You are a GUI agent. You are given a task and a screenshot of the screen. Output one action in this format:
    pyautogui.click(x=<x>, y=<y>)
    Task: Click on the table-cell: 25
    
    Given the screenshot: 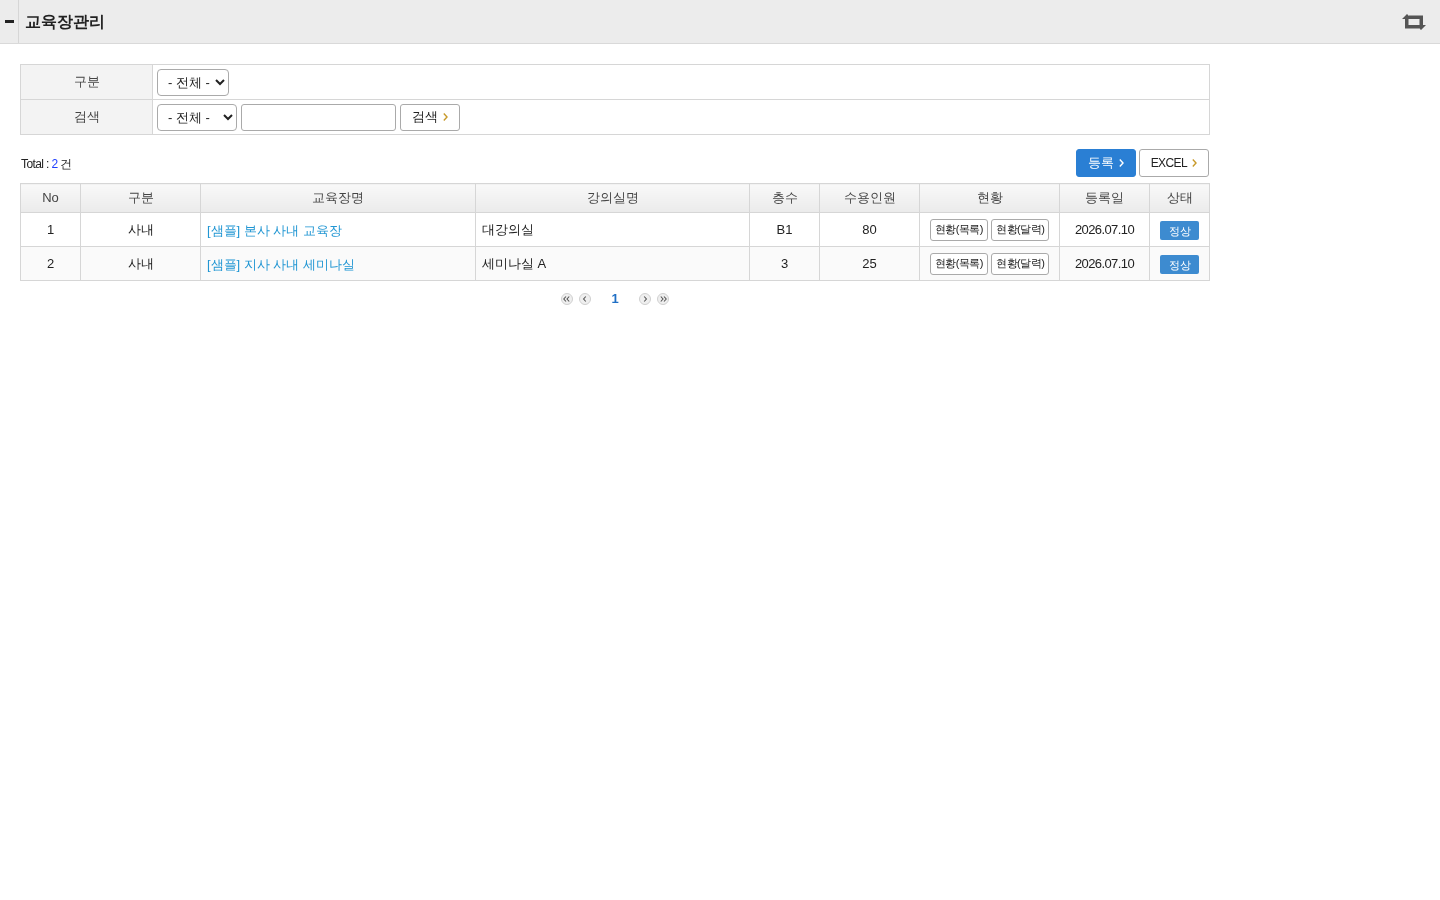 What is the action you would take?
    pyautogui.click(x=869, y=263)
    